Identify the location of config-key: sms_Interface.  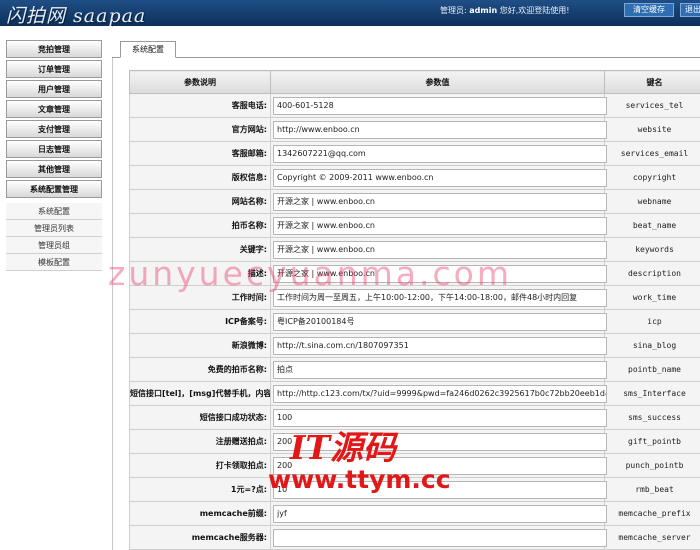
(652, 393).